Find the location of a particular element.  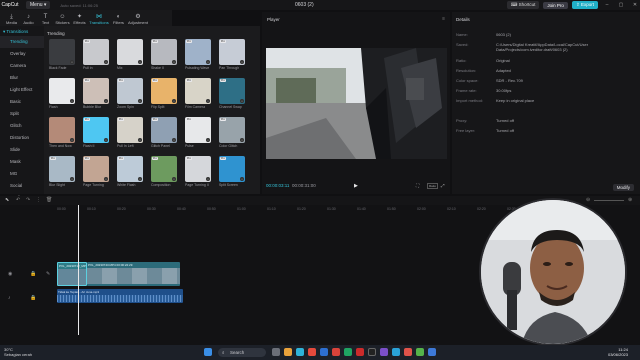

tool-filters: ◐ Filters is located at coordinates (118, 18).